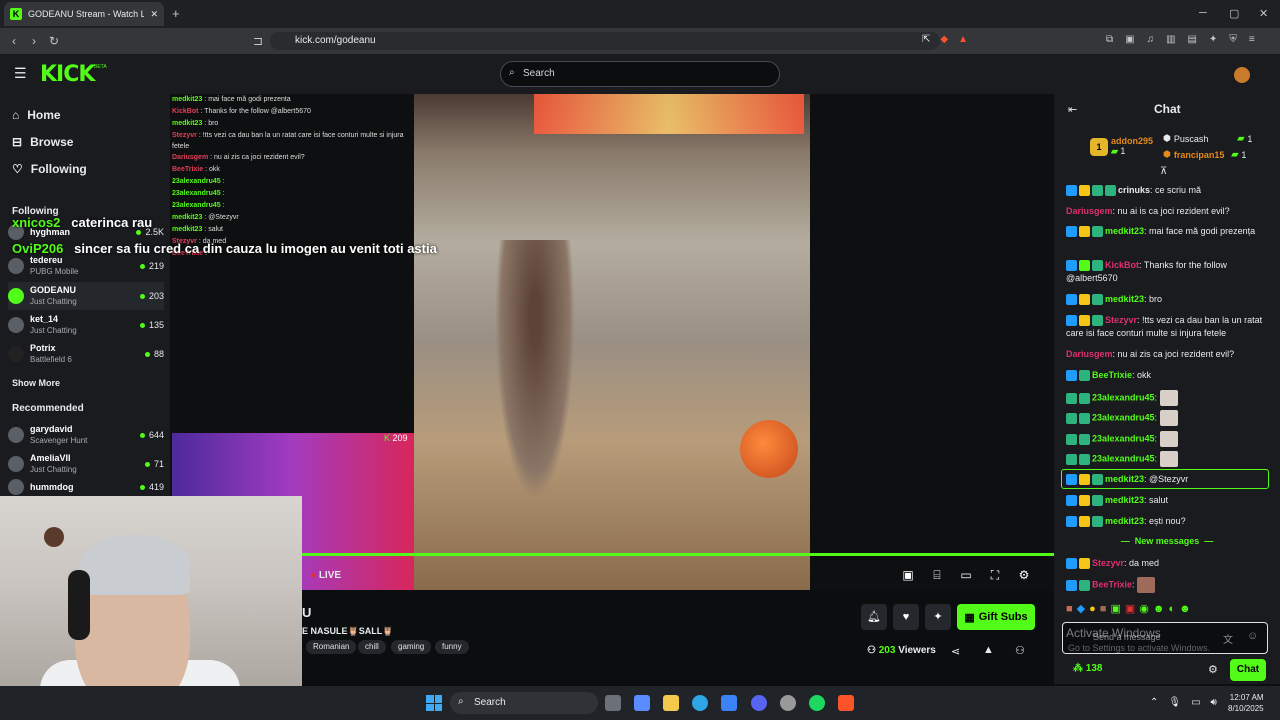  Describe the element at coordinates (759, 703) in the screenshot. I see `discord-icon` at that location.